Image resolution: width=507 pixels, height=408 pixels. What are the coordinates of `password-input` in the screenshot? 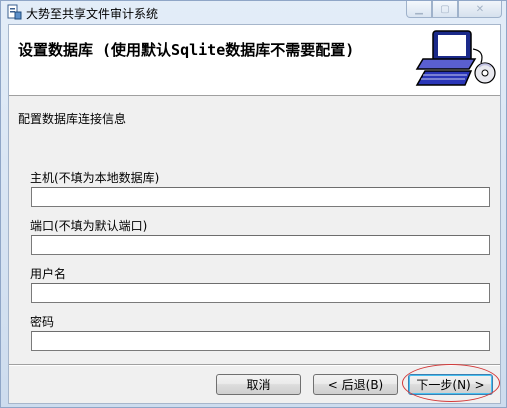 It's located at (260, 341).